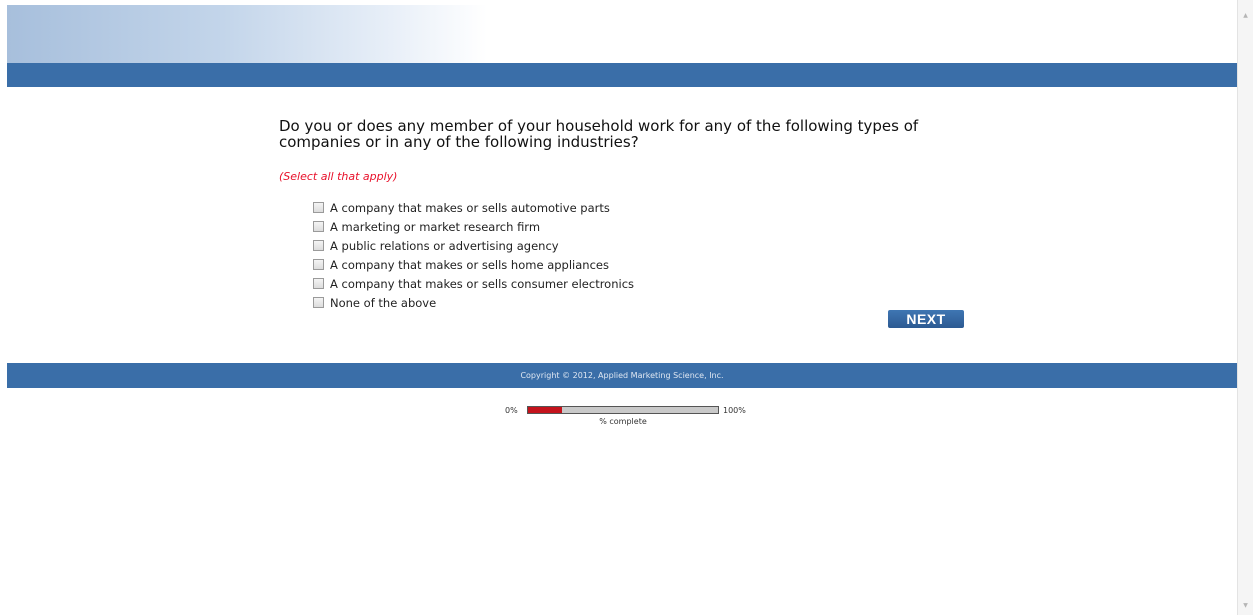 Image resolution: width=1253 pixels, height=615 pixels. Describe the element at coordinates (926, 319) in the screenshot. I see `next-button: NEXT` at that location.